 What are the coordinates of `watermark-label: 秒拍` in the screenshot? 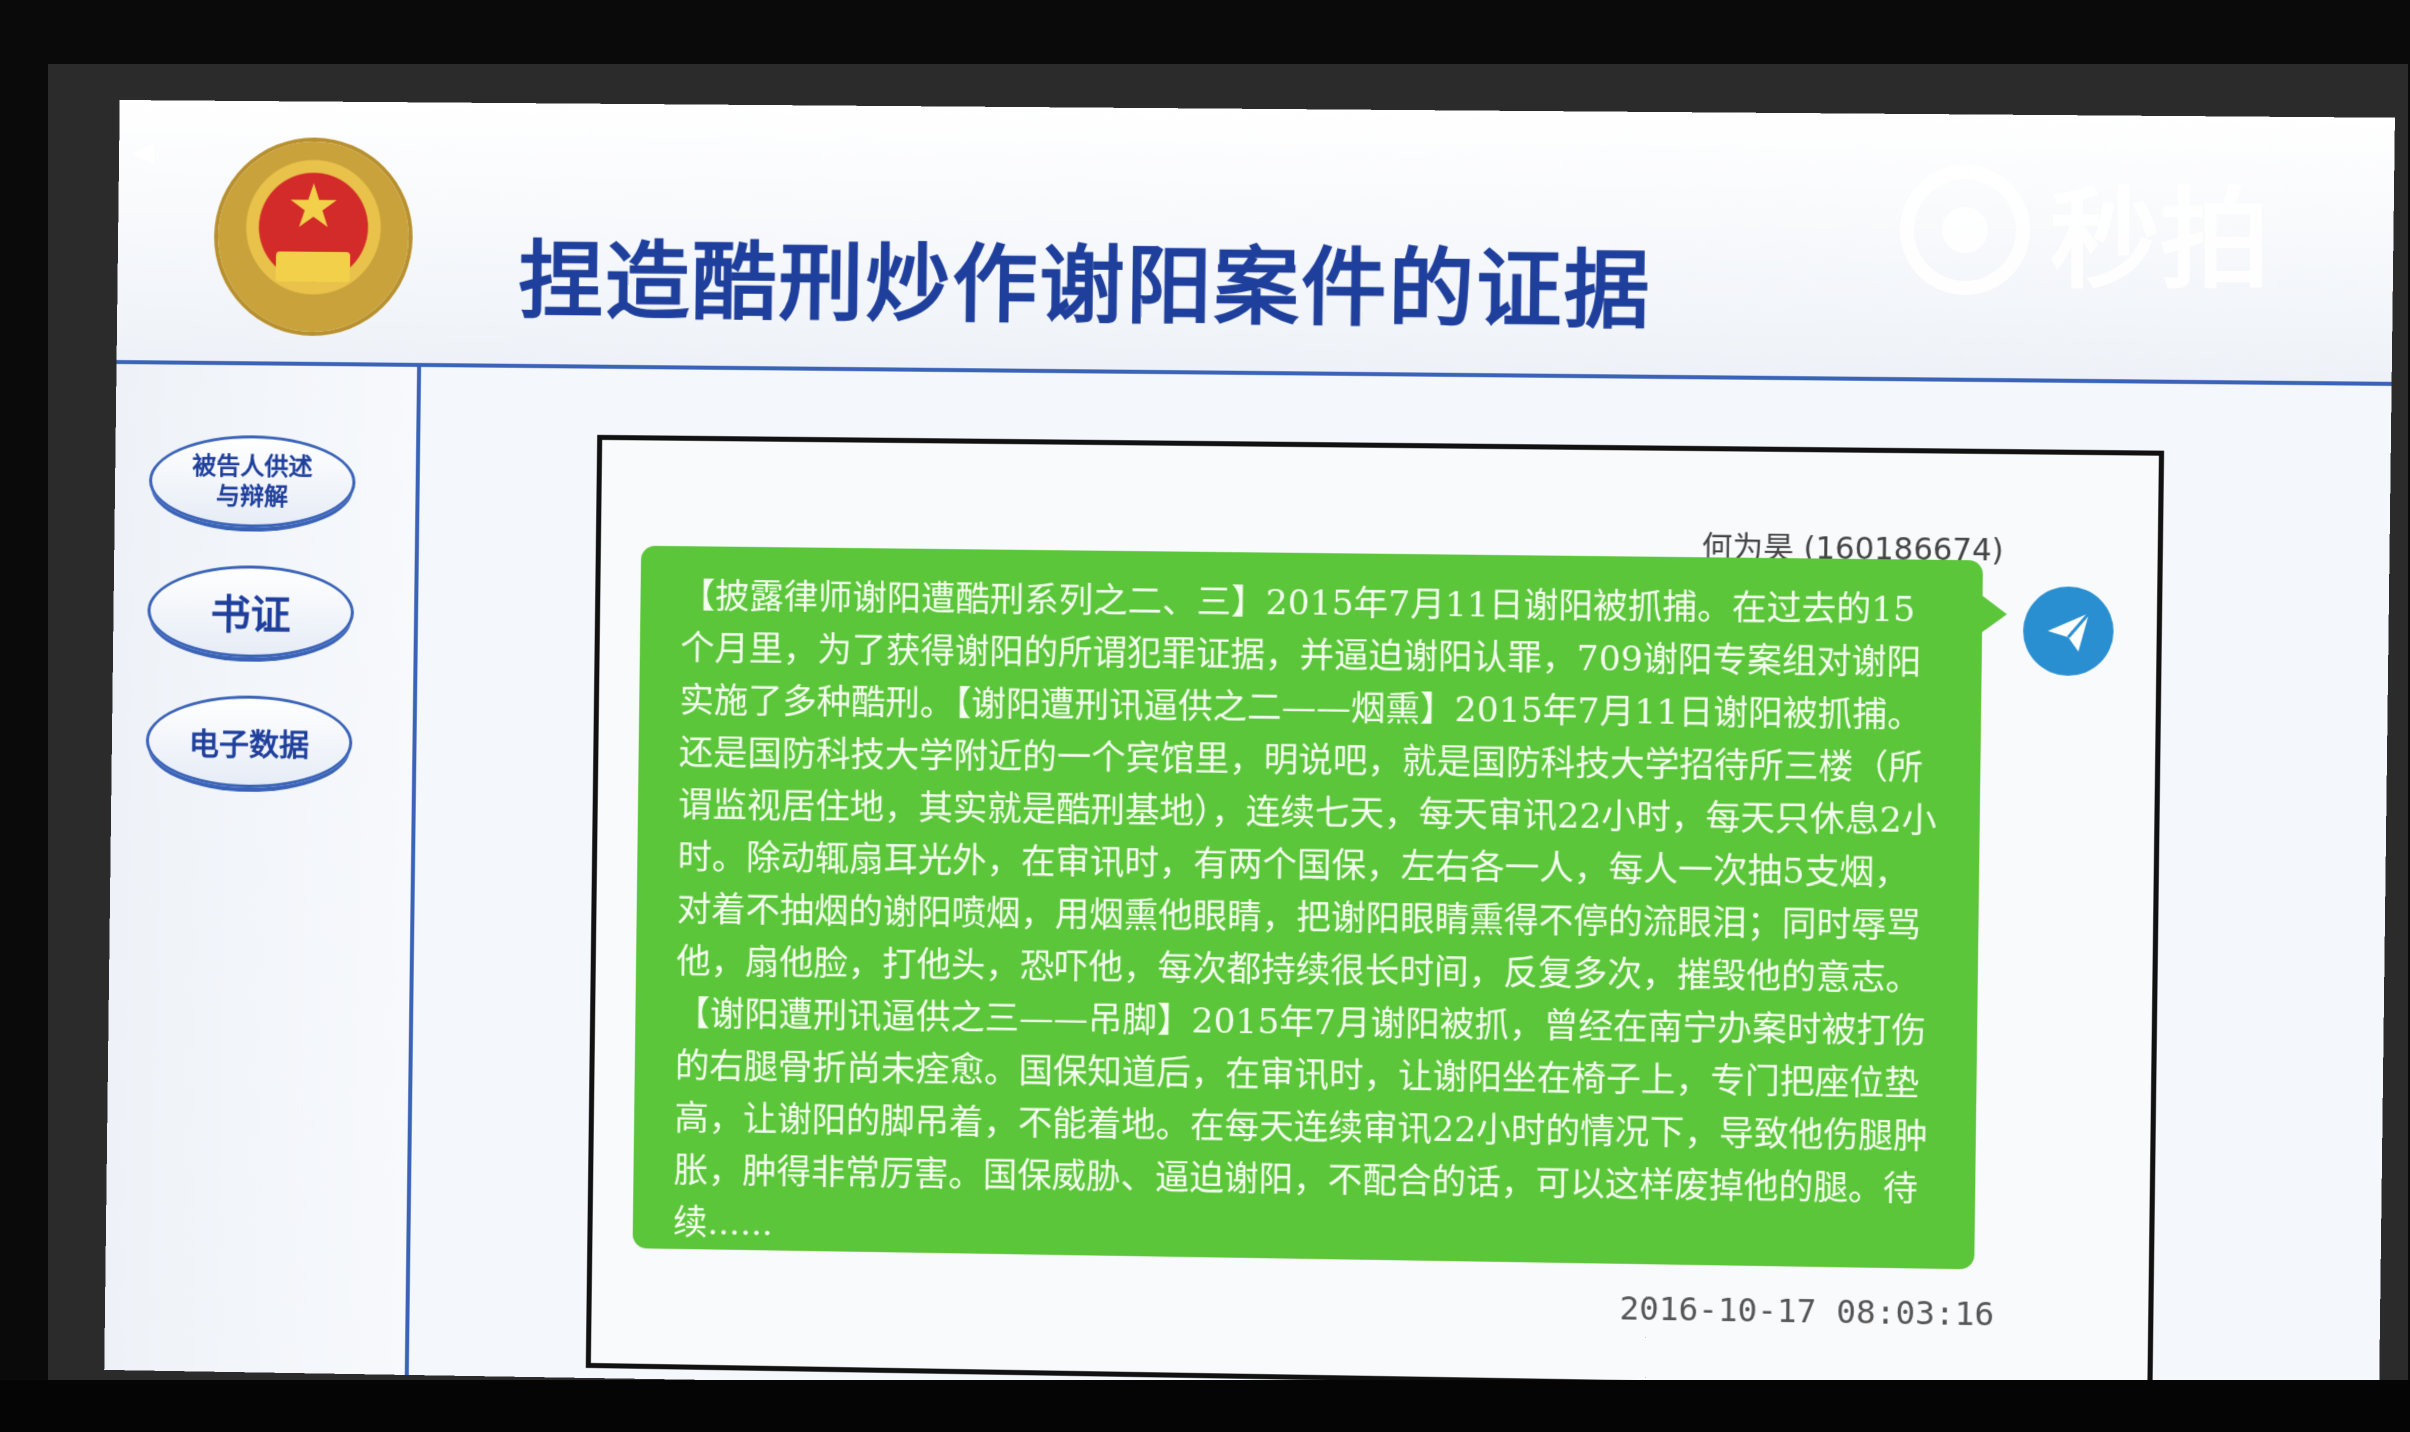 It's located at (2160, 240).